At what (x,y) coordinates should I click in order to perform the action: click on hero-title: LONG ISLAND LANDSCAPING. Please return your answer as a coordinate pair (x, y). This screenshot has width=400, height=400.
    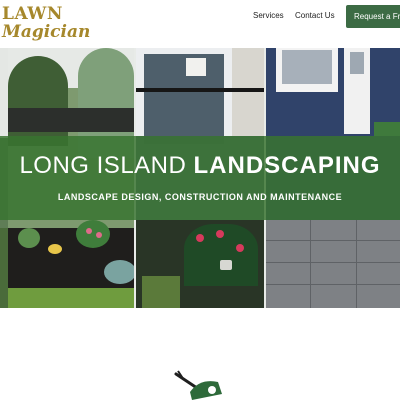
    Looking at the image, I should click on (200, 166).